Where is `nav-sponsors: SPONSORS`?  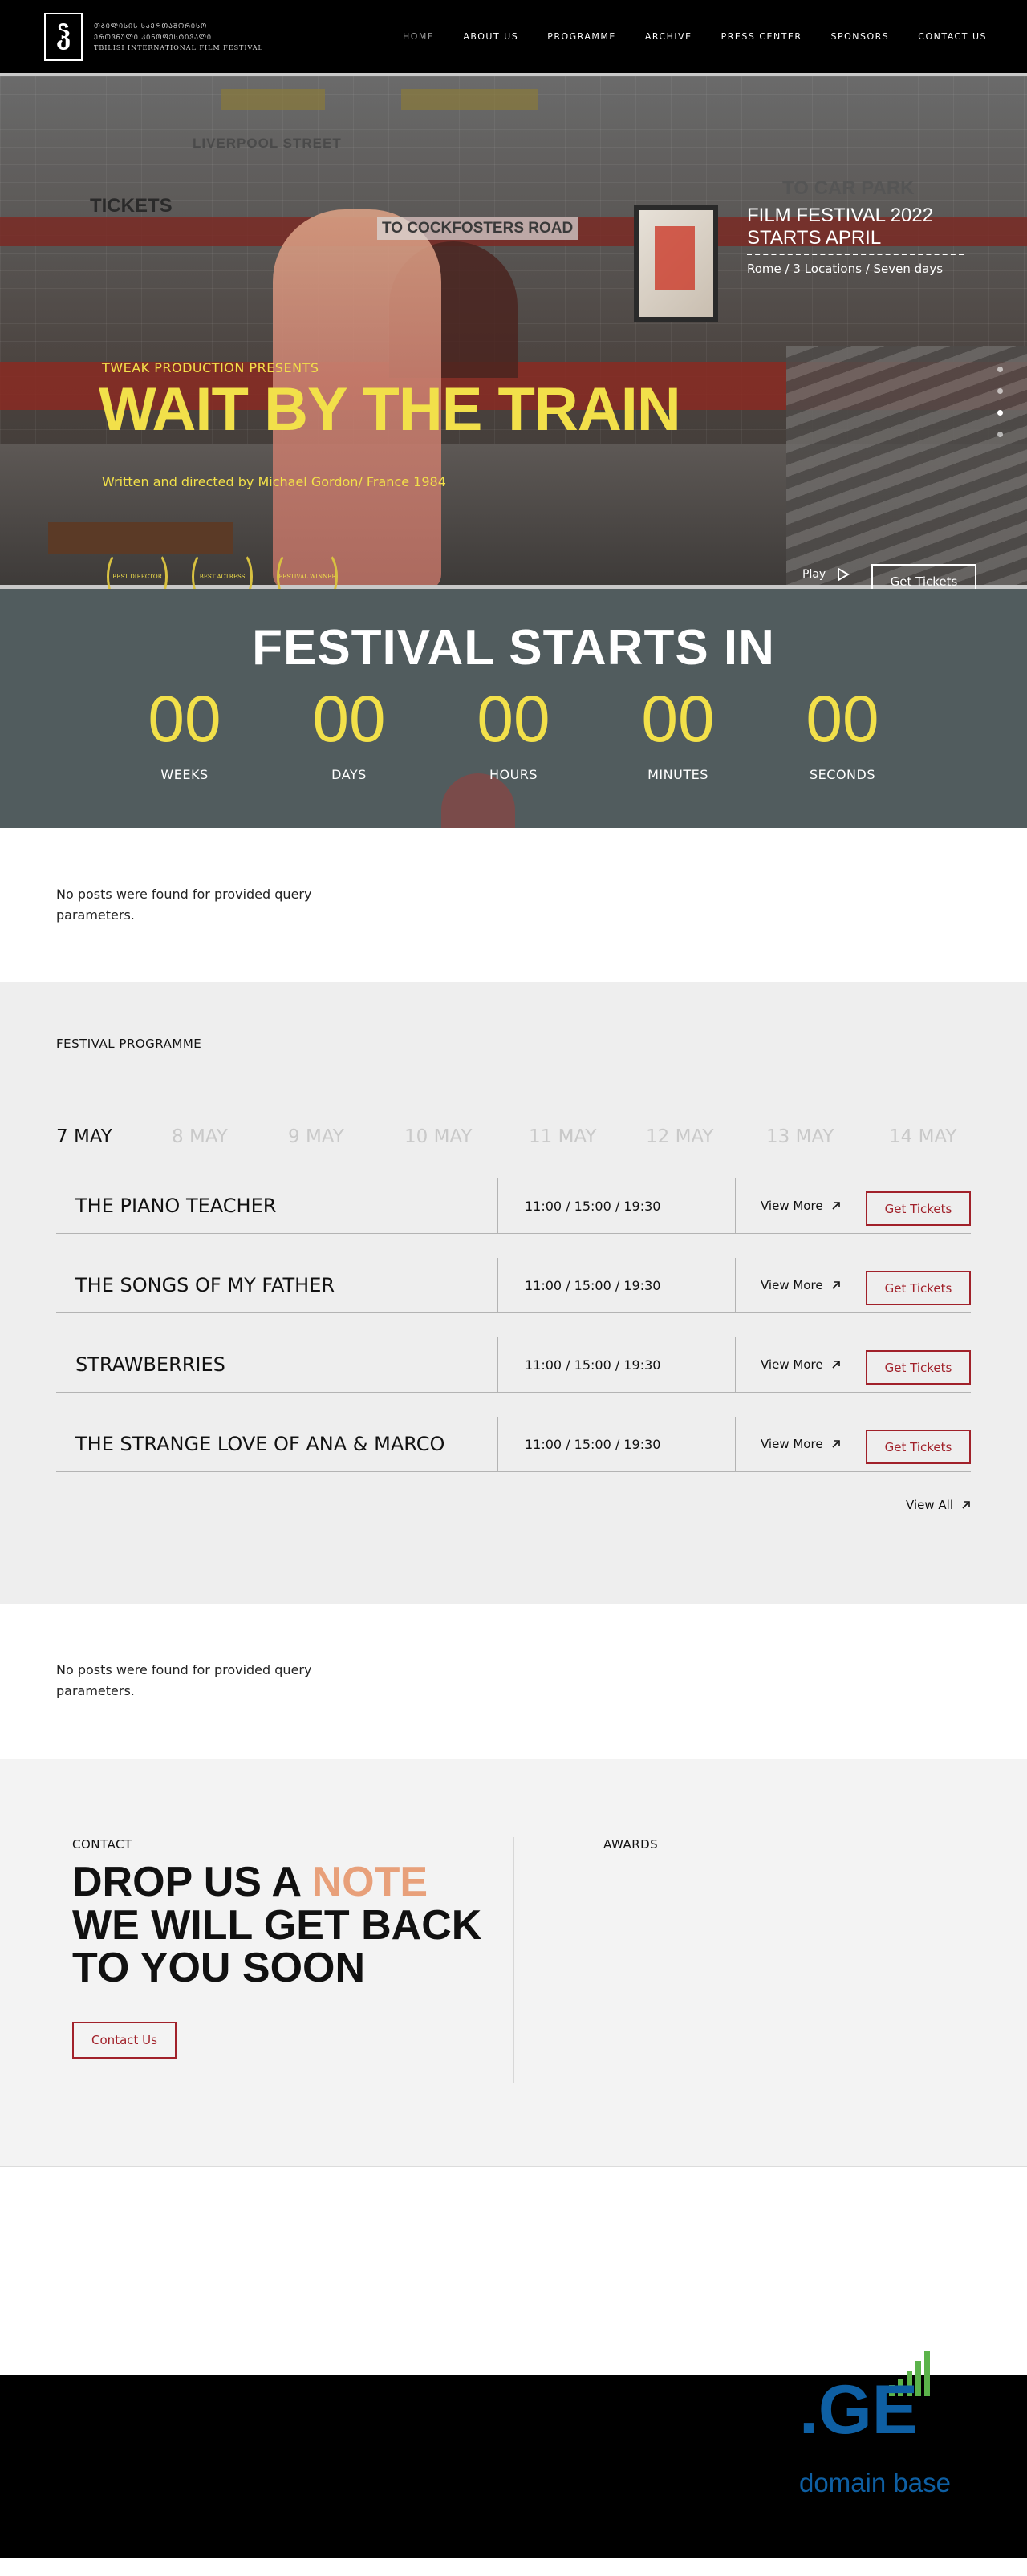
nav-sponsors: SPONSORS is located at coordinates (861, 36).